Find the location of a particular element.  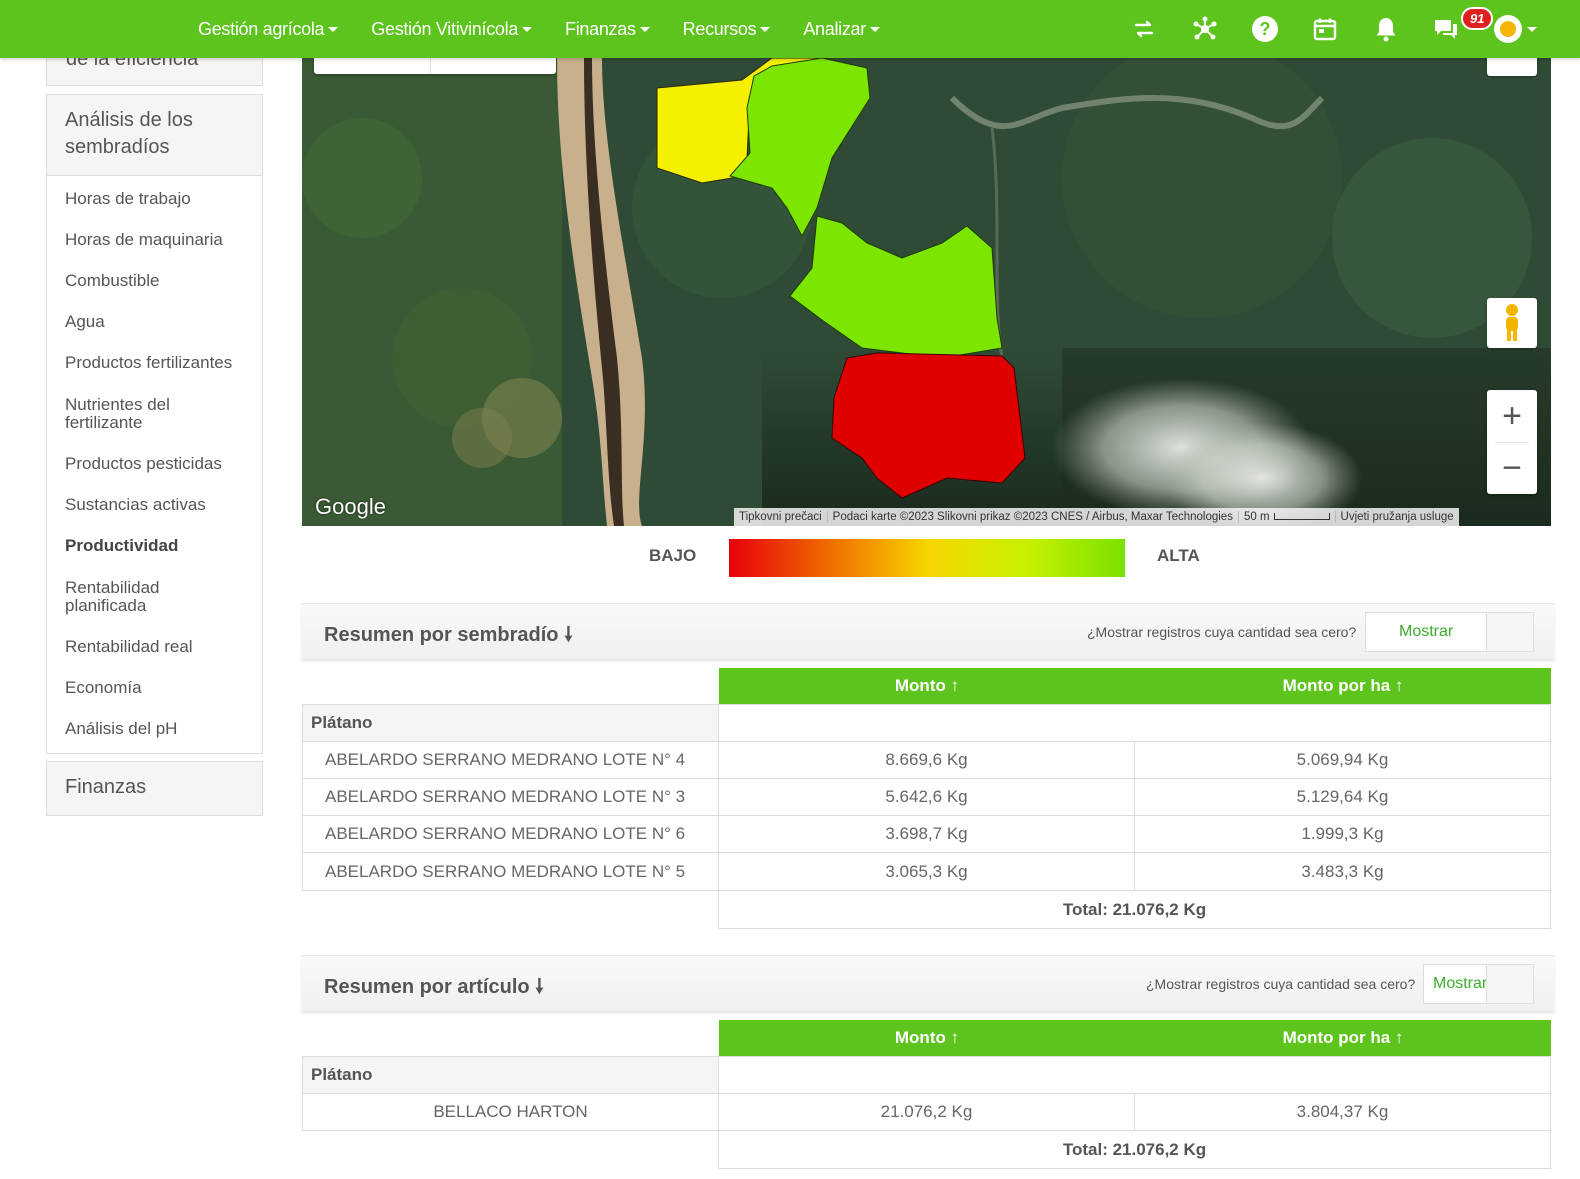

table-row-name: ABELARDO SERRANO MEDRANO LOTE N° 5 is located at coordinates (510, 871).